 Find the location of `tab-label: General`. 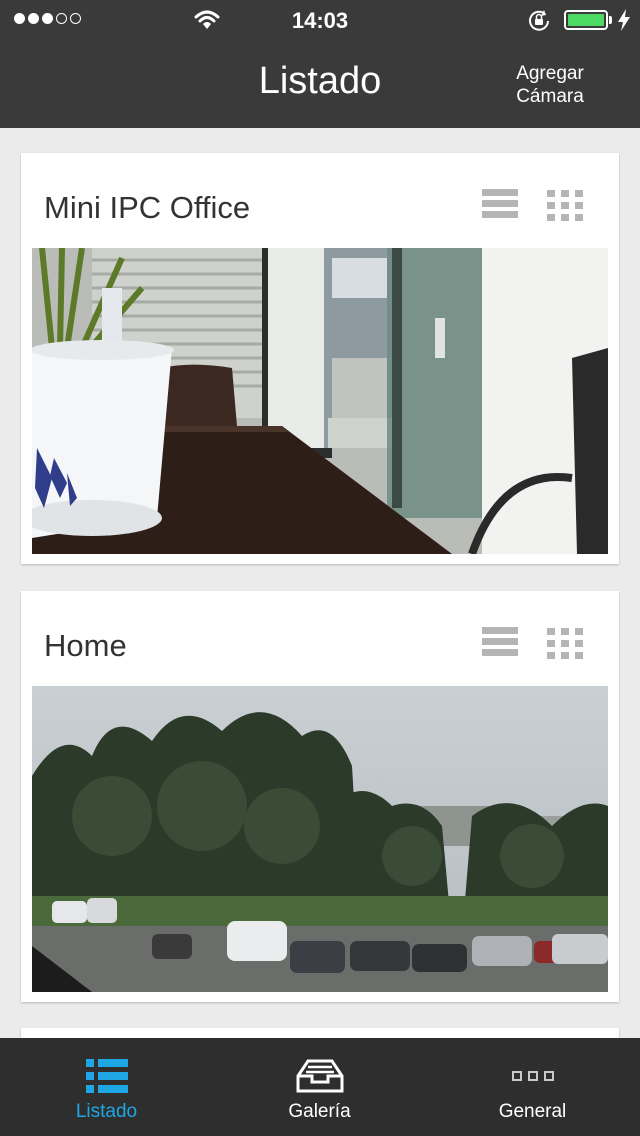

tab-label: General is located at coordinates (532, 1111).